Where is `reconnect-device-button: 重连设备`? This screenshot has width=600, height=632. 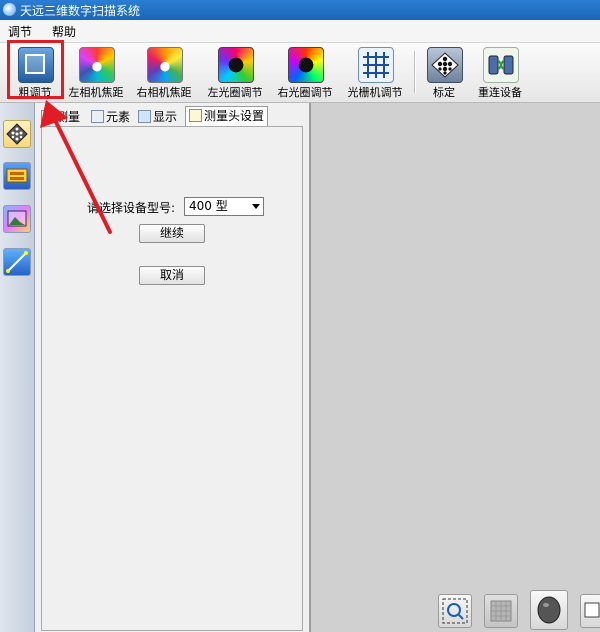
reconnect-device-button: 重连设备 is located at coordinates (500, 71).